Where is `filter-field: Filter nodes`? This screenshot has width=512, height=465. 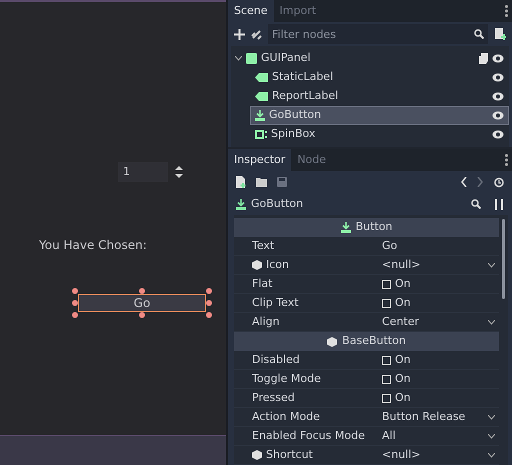
filter-field: Filter nodes is located at coordinates (378, 34).